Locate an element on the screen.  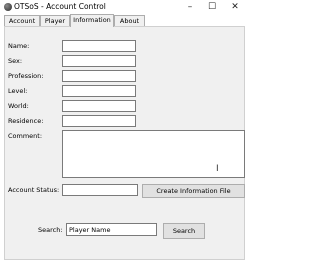
world-field is located at coordinates (99, 106).